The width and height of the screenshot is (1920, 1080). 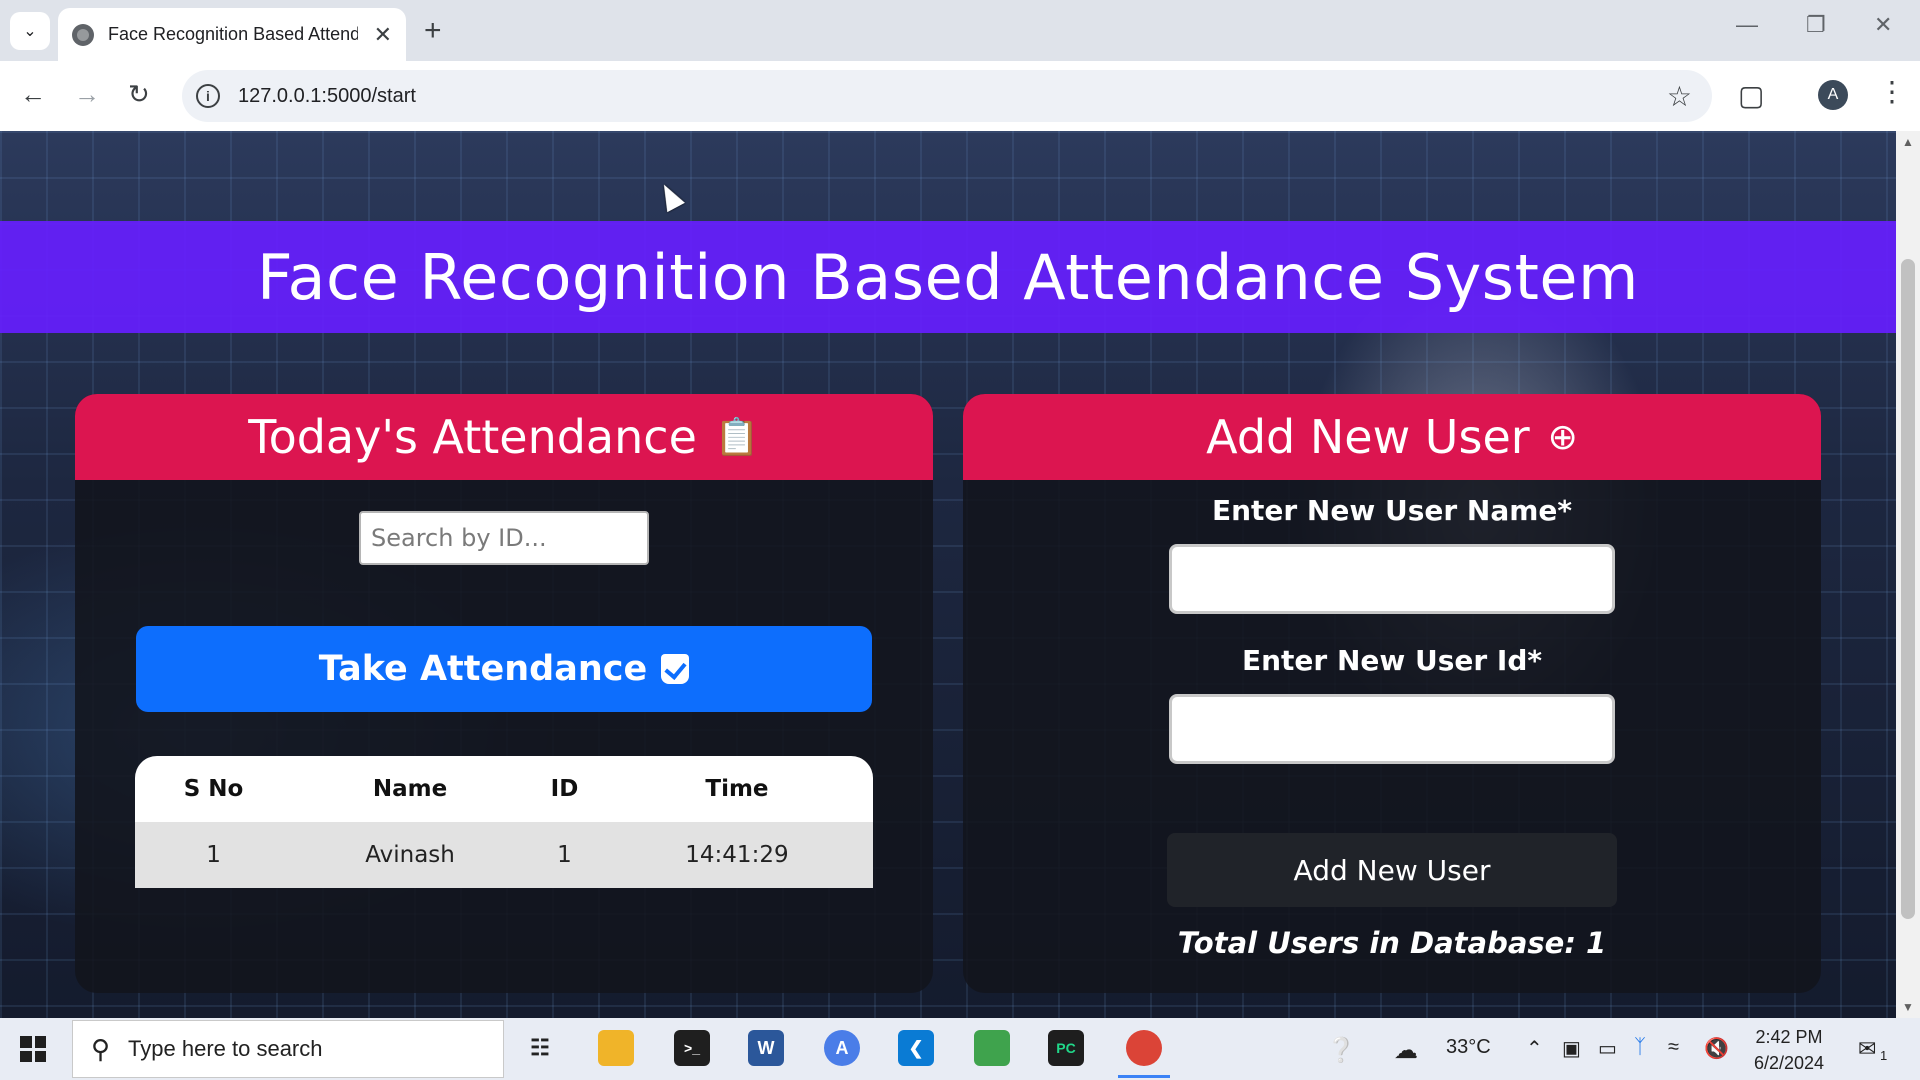 I want to click on system-clock: 2:42 PM 6/2/2024, so click(x=1789, y=1050).